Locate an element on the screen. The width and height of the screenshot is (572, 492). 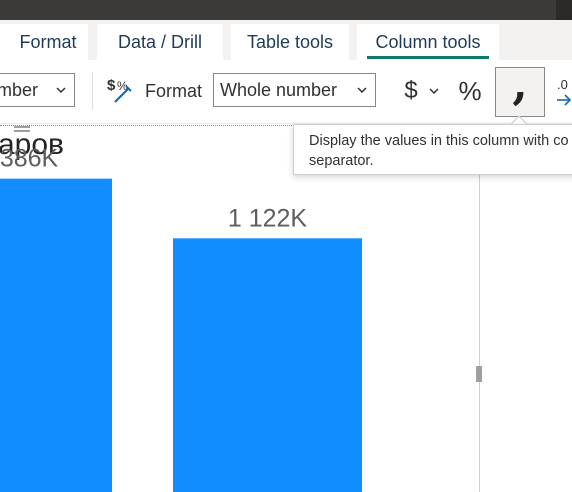
format-select: Whole number is located at coordinates (294, 90).